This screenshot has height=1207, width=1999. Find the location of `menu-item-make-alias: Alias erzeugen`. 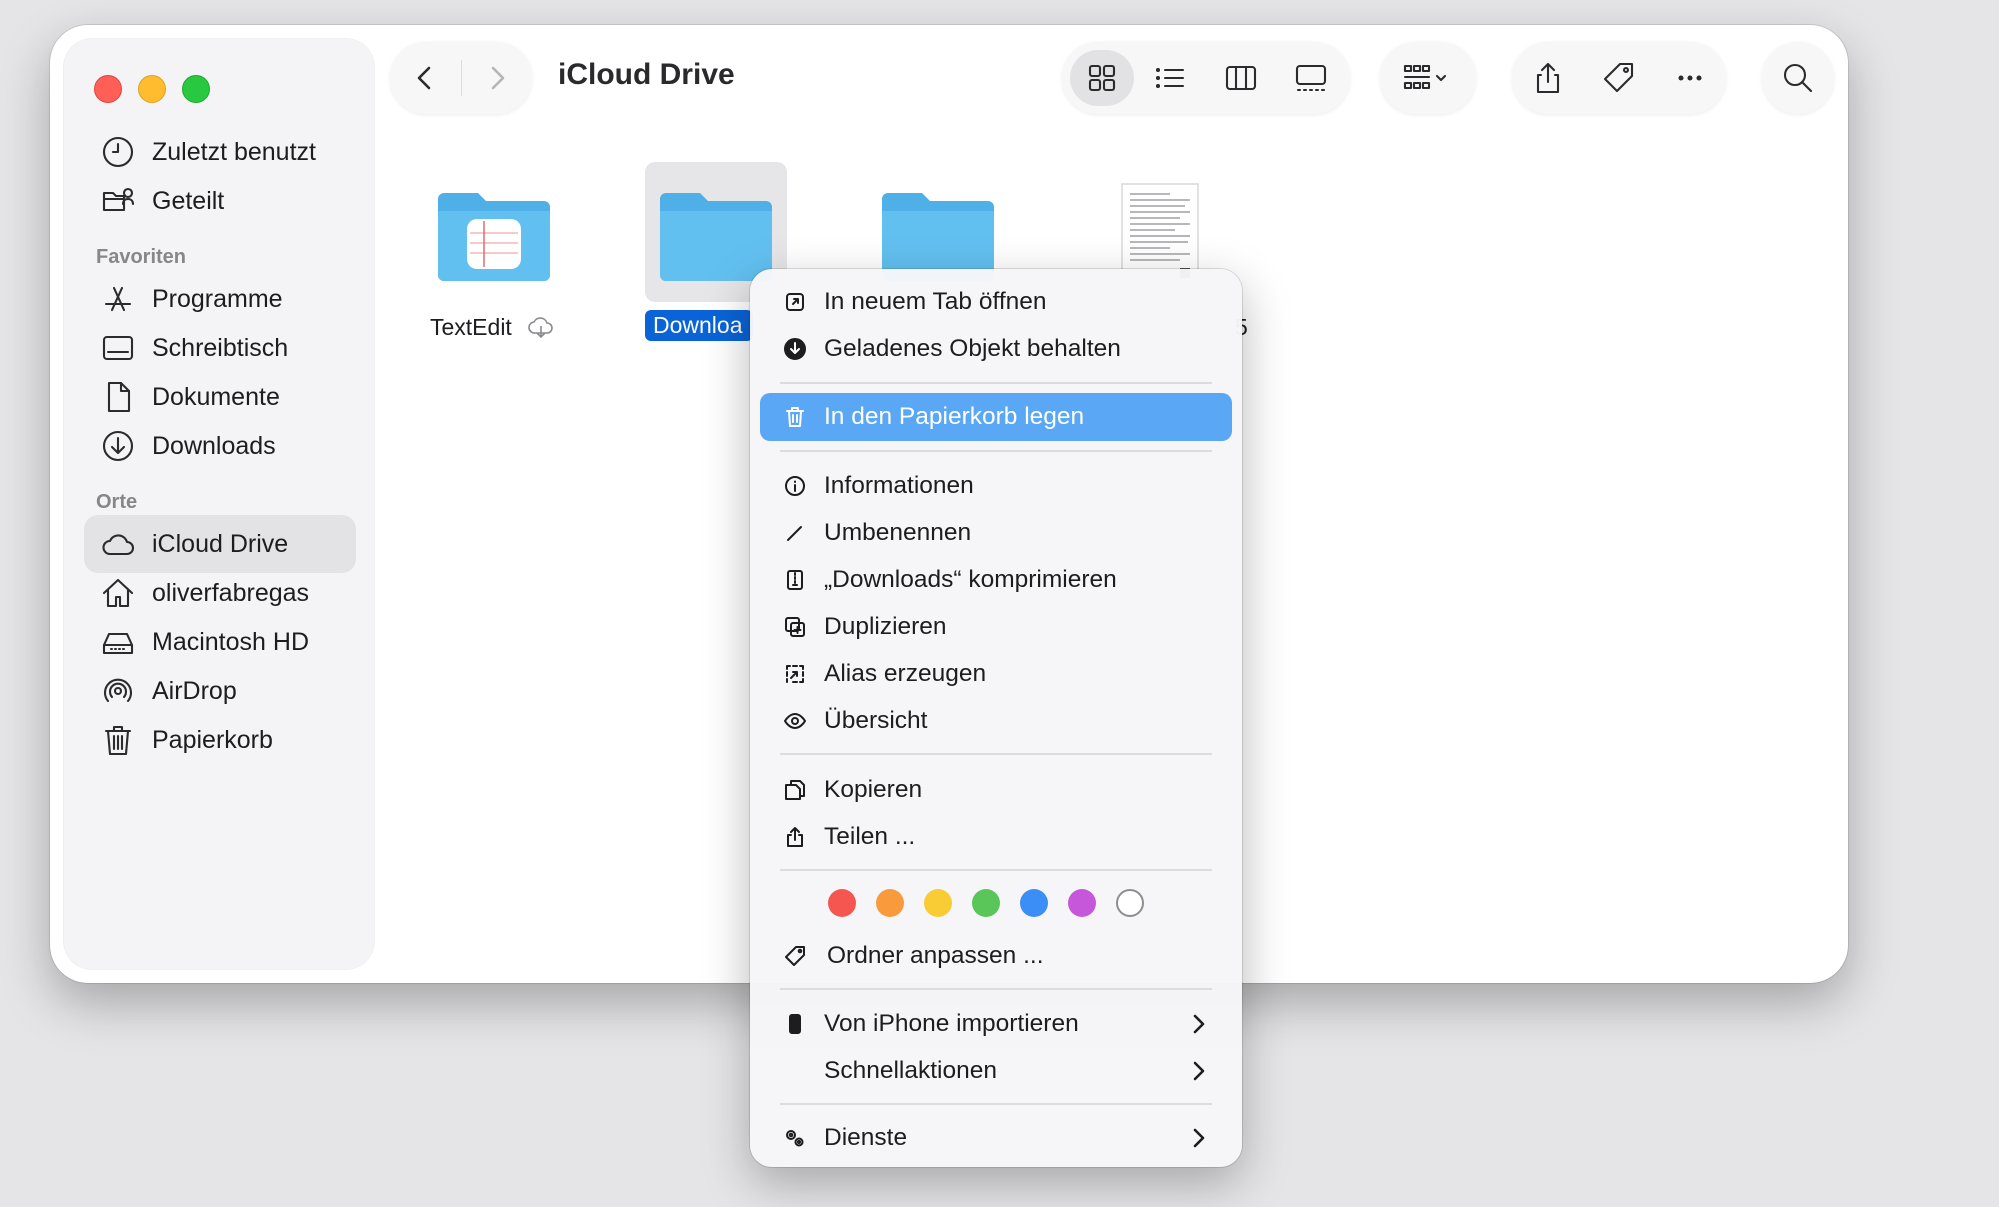

menu-item-make-alias: Alias erzeugen is located at coordinates (996, 674).